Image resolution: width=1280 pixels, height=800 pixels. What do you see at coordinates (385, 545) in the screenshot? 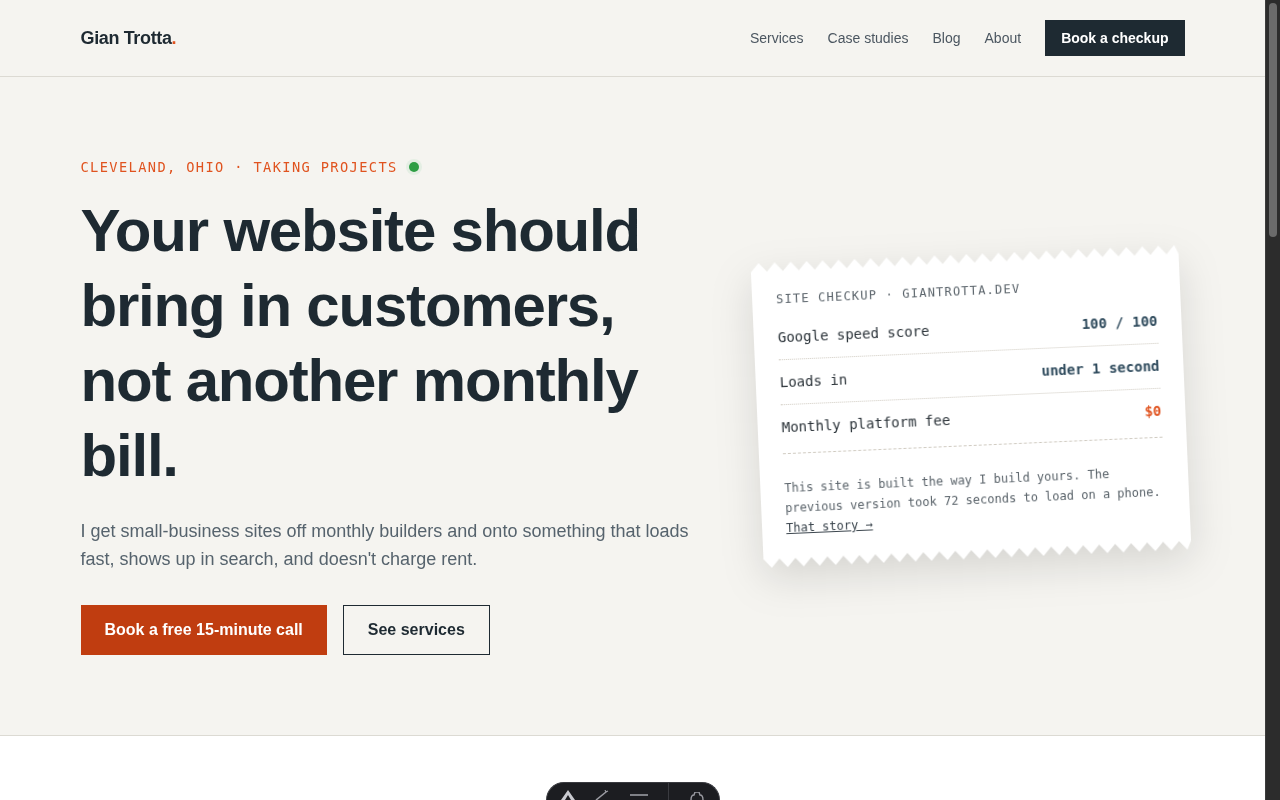
I see `hero-description: I get small-business sites off monthly builders and onto something that loads fast, shows up in search, and doesn't charge rent.` at bounding box center [385, 545].